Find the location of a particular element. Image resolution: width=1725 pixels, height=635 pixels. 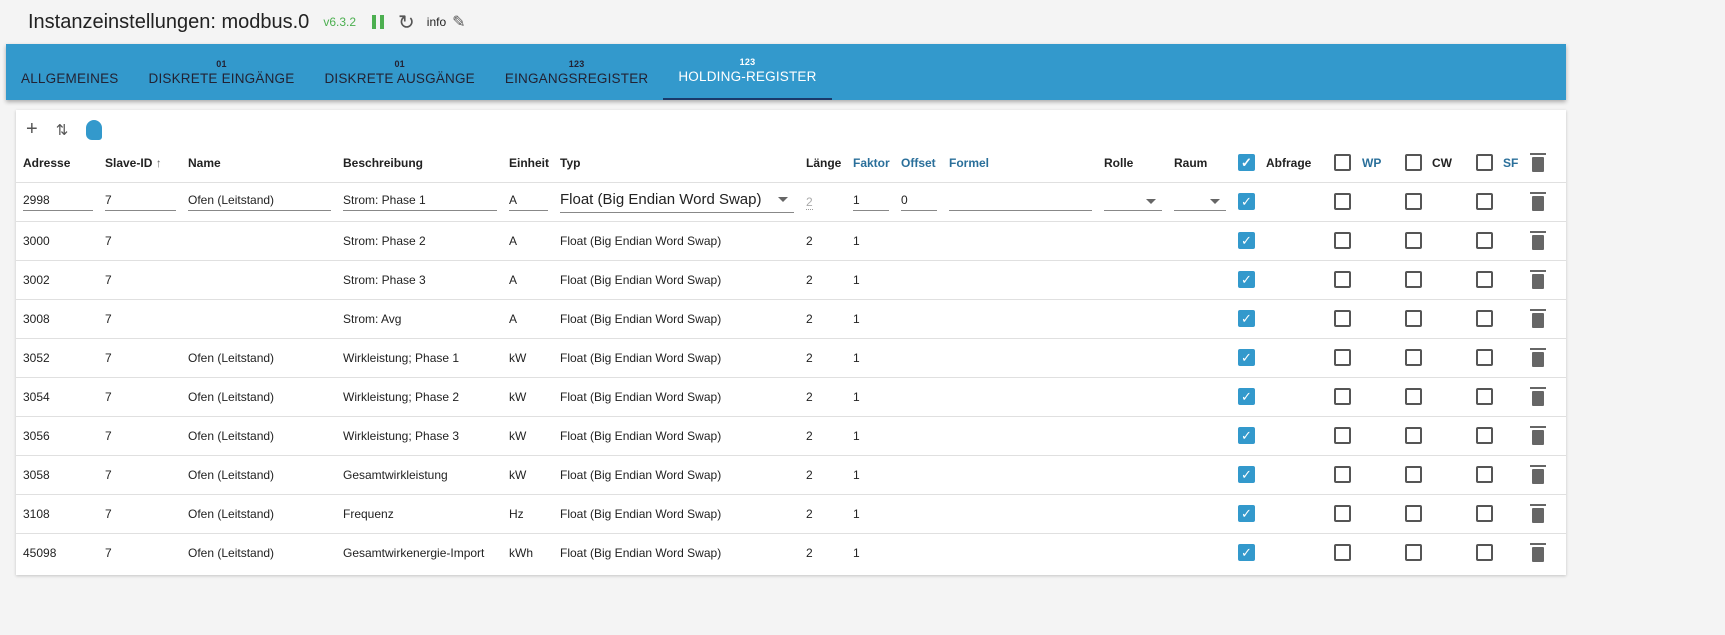

col-laenge: Länge is located at coordinates (829, 163).